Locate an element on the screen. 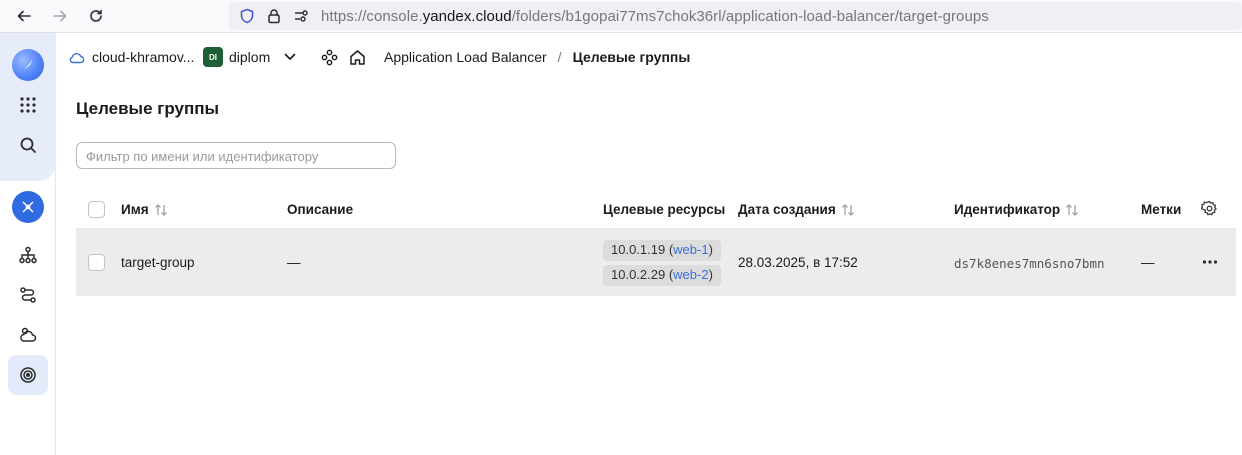  left-rail is located at coordinates (28, 244).